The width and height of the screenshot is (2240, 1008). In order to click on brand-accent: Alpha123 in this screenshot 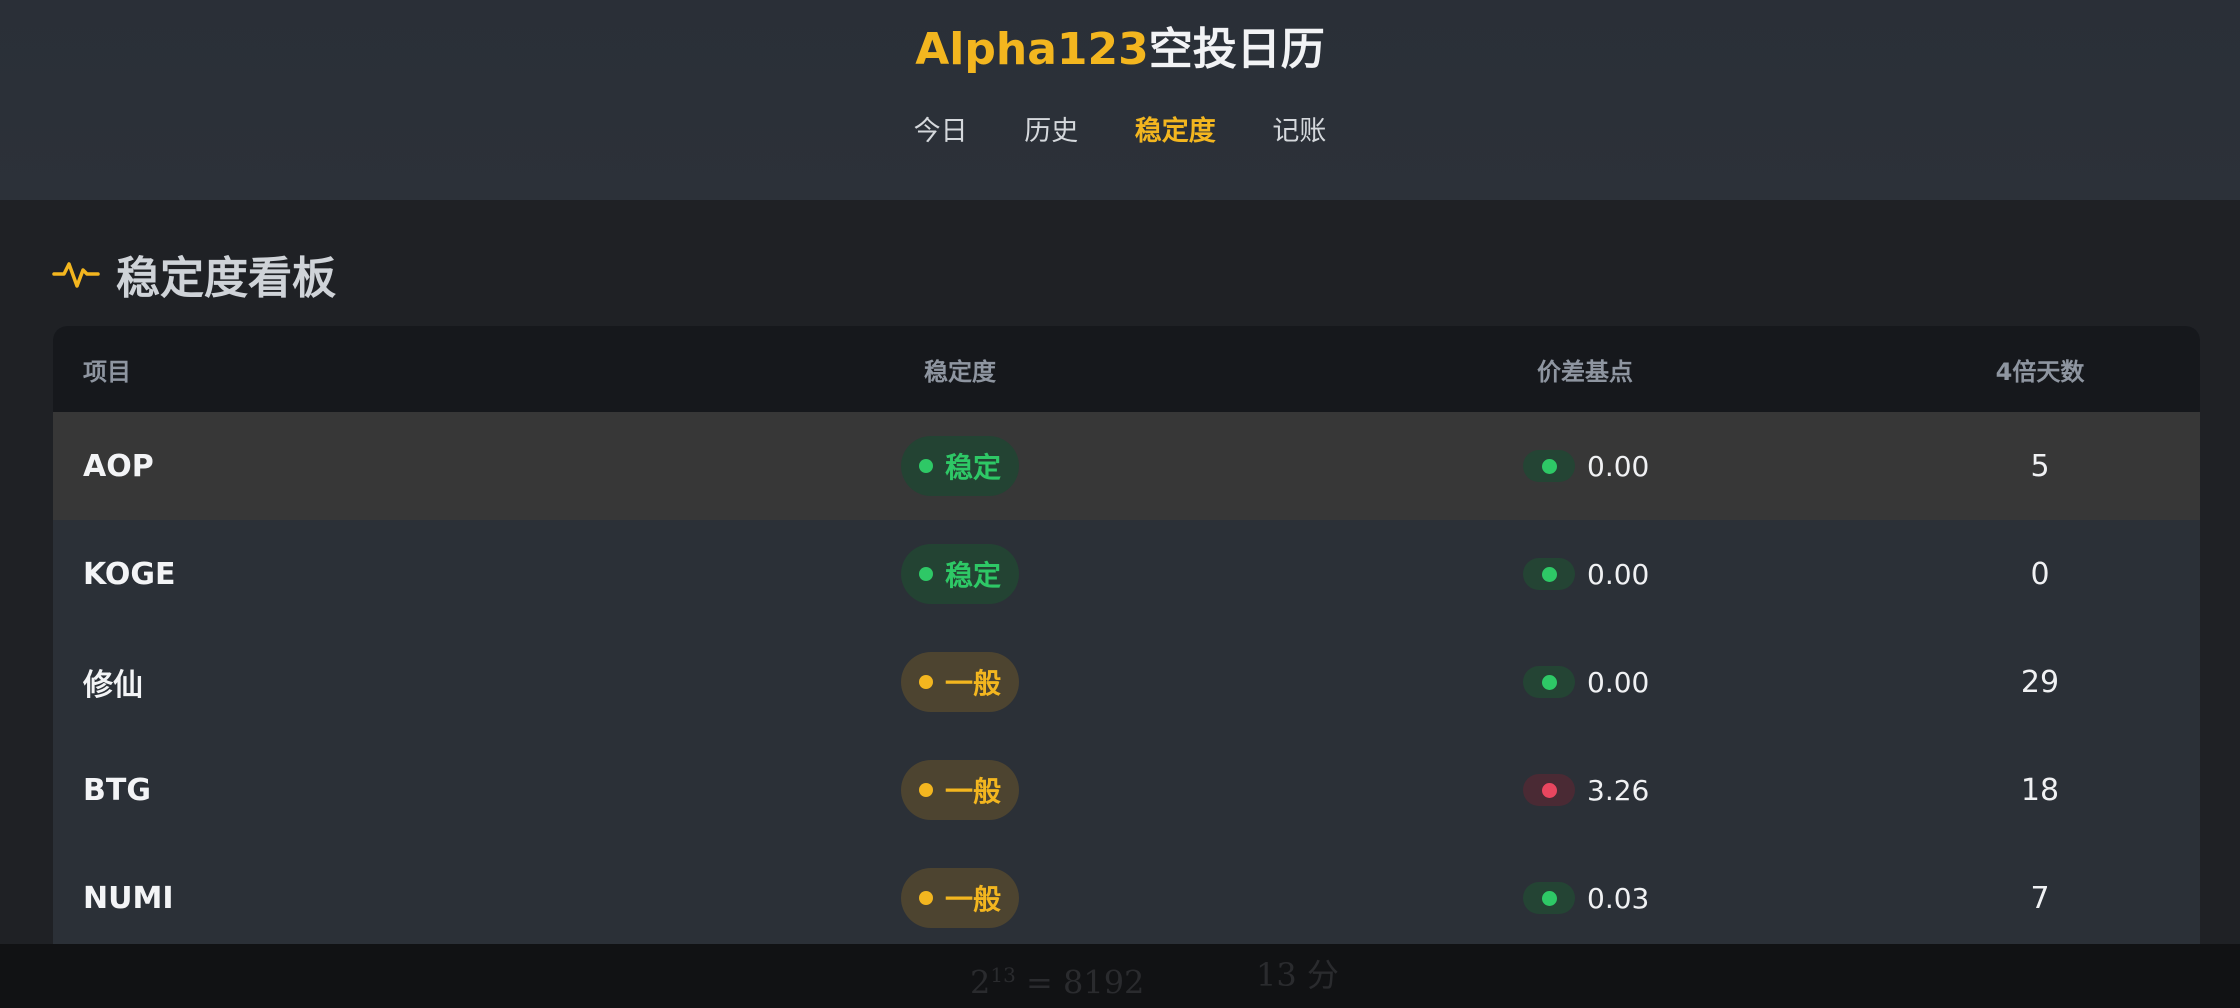, I will do `click(1032, 49)`.